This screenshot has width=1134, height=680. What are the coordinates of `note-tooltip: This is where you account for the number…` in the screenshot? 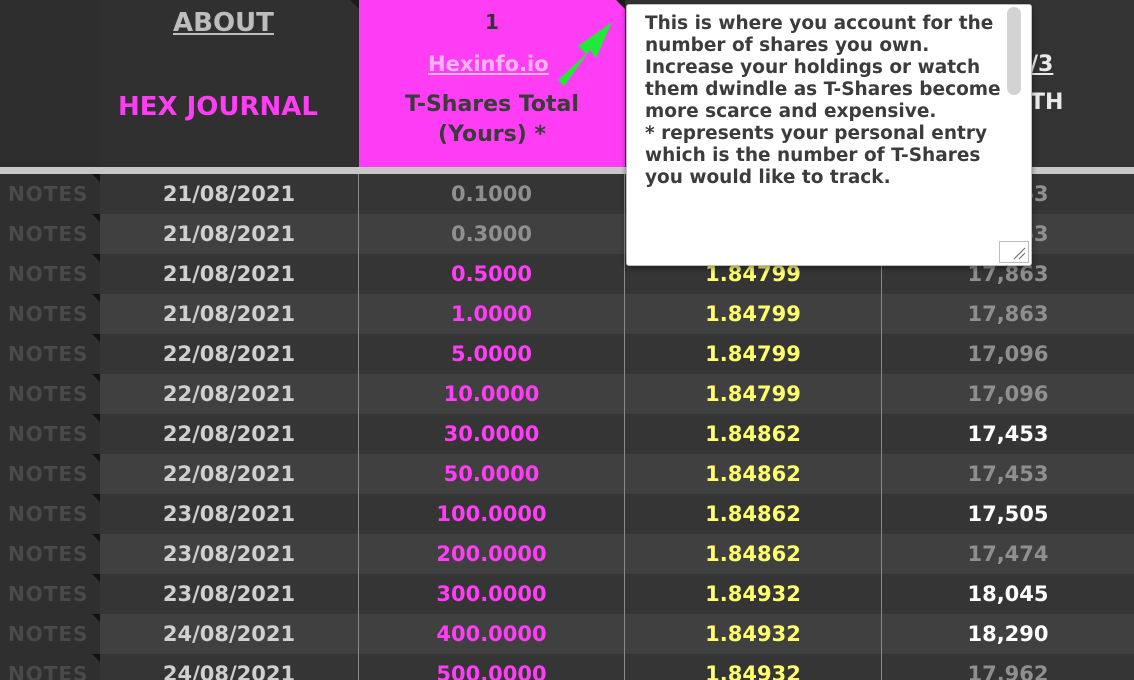 It's located at (829, 135).